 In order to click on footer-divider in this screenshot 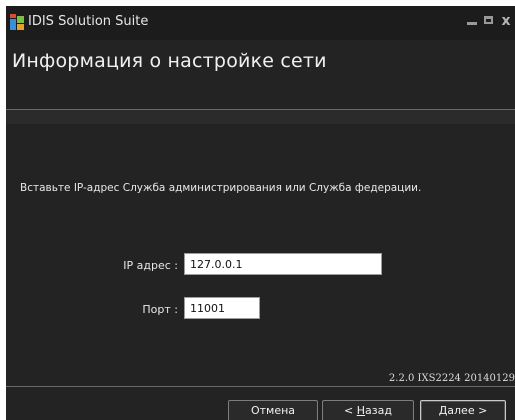, I will do `click(260, 386)`.